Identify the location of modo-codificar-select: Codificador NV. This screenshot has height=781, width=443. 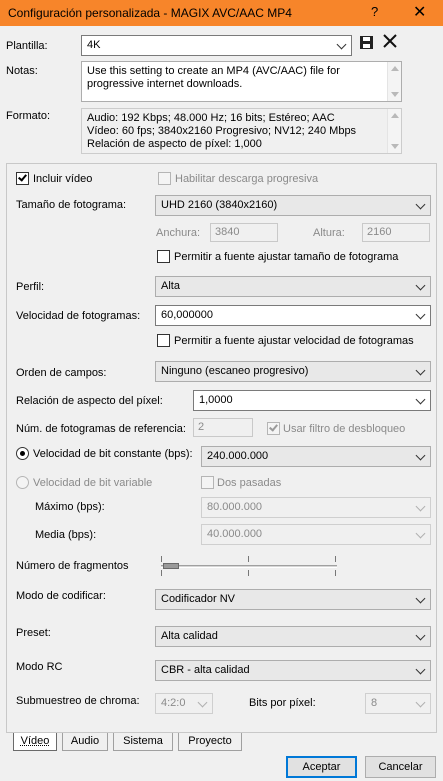
(293, 599).